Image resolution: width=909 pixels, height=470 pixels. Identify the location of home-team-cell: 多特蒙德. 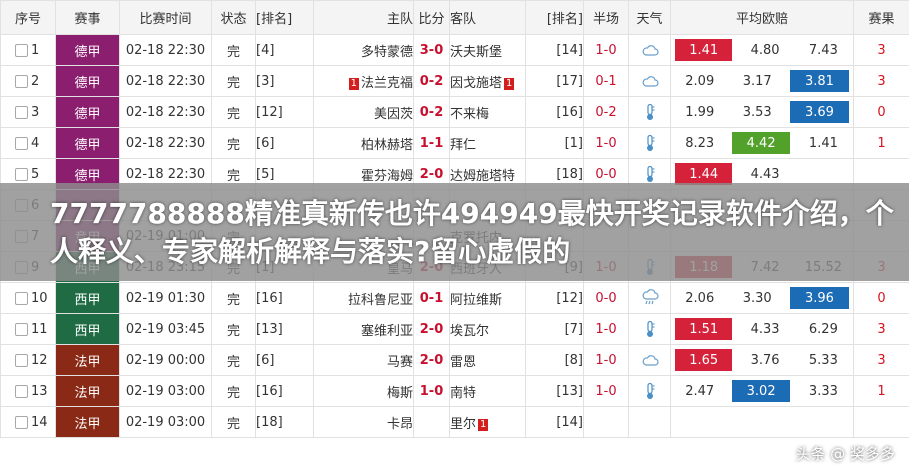
(363, 50).